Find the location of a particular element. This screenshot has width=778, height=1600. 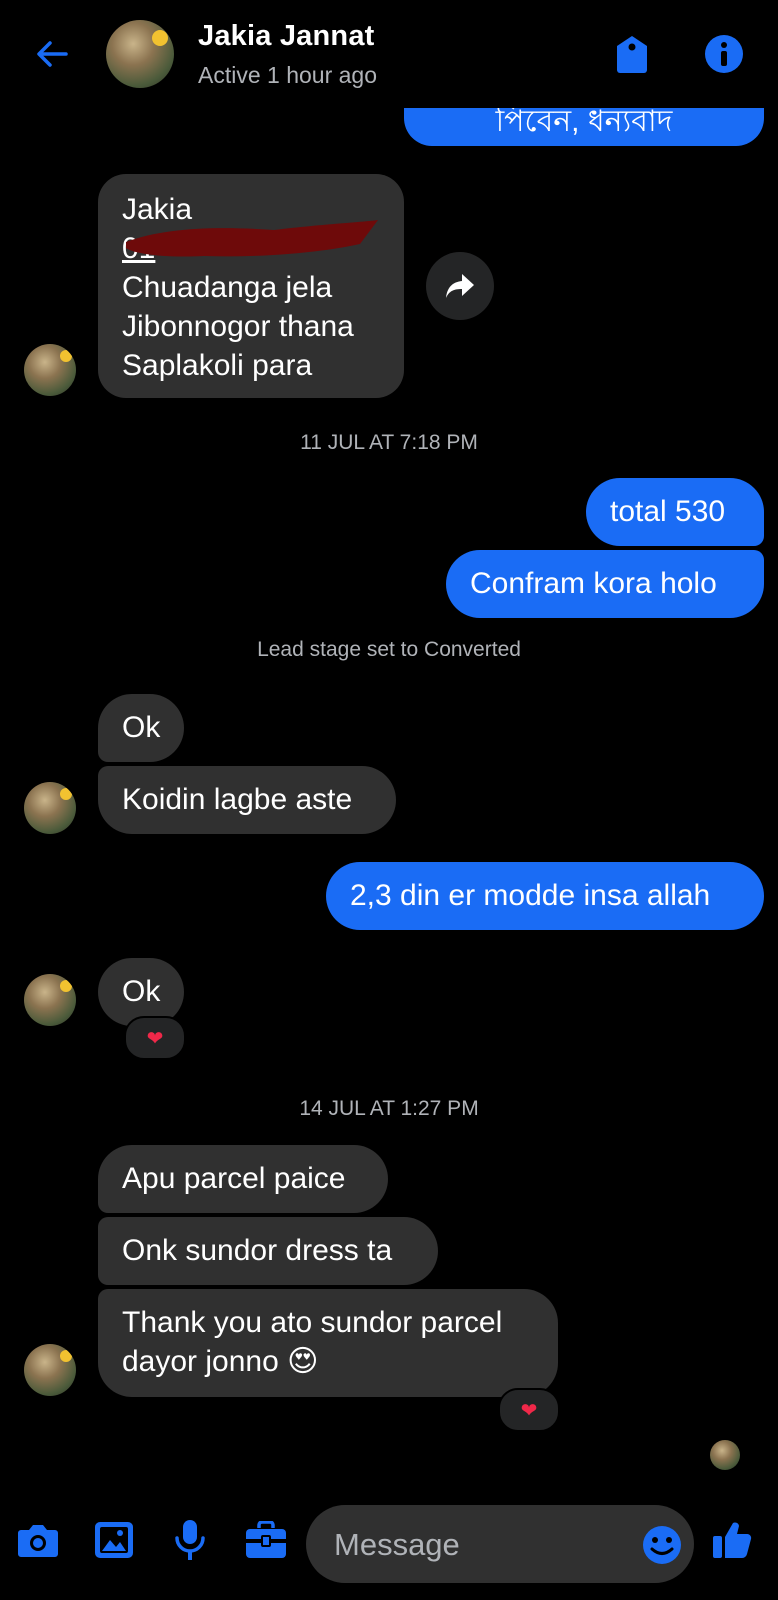

tag-icon is located at coordinates (632, 54).